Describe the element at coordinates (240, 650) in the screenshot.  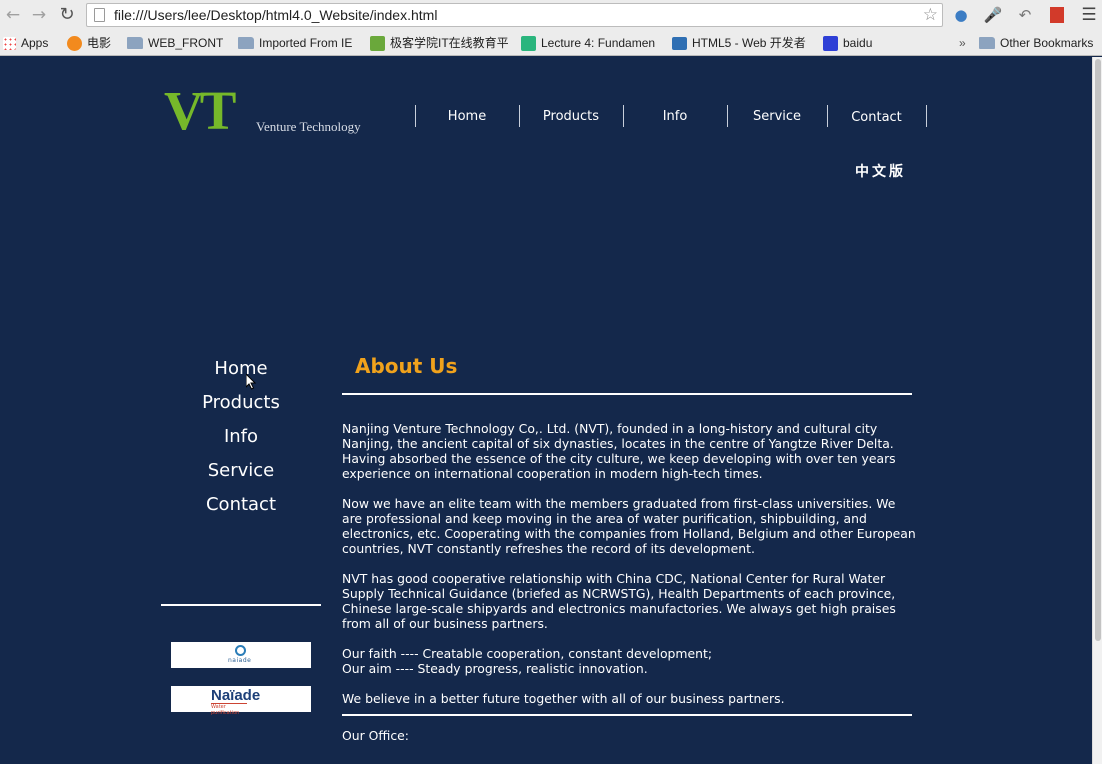
I see `naiade-ring-icon` at that location.